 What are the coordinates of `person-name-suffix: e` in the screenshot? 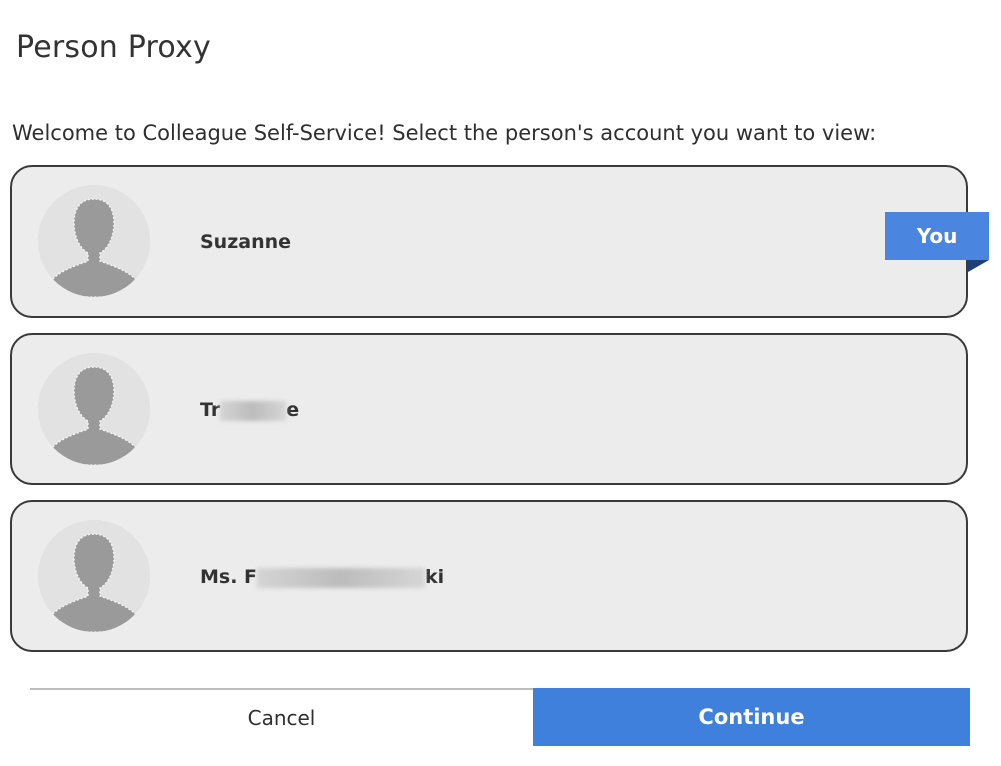 It's located at (293, 410).